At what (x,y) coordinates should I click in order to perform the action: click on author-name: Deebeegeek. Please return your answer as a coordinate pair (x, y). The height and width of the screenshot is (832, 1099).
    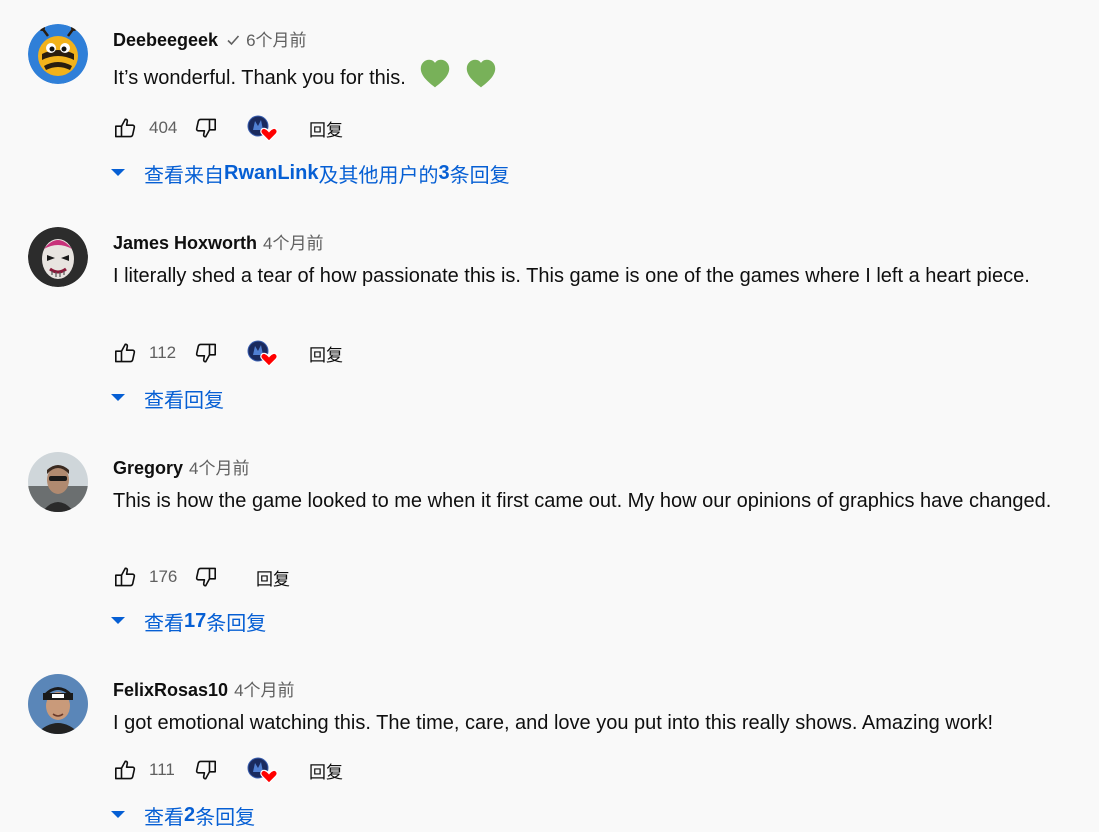
    Looking at the image, I should click on (165, 40).